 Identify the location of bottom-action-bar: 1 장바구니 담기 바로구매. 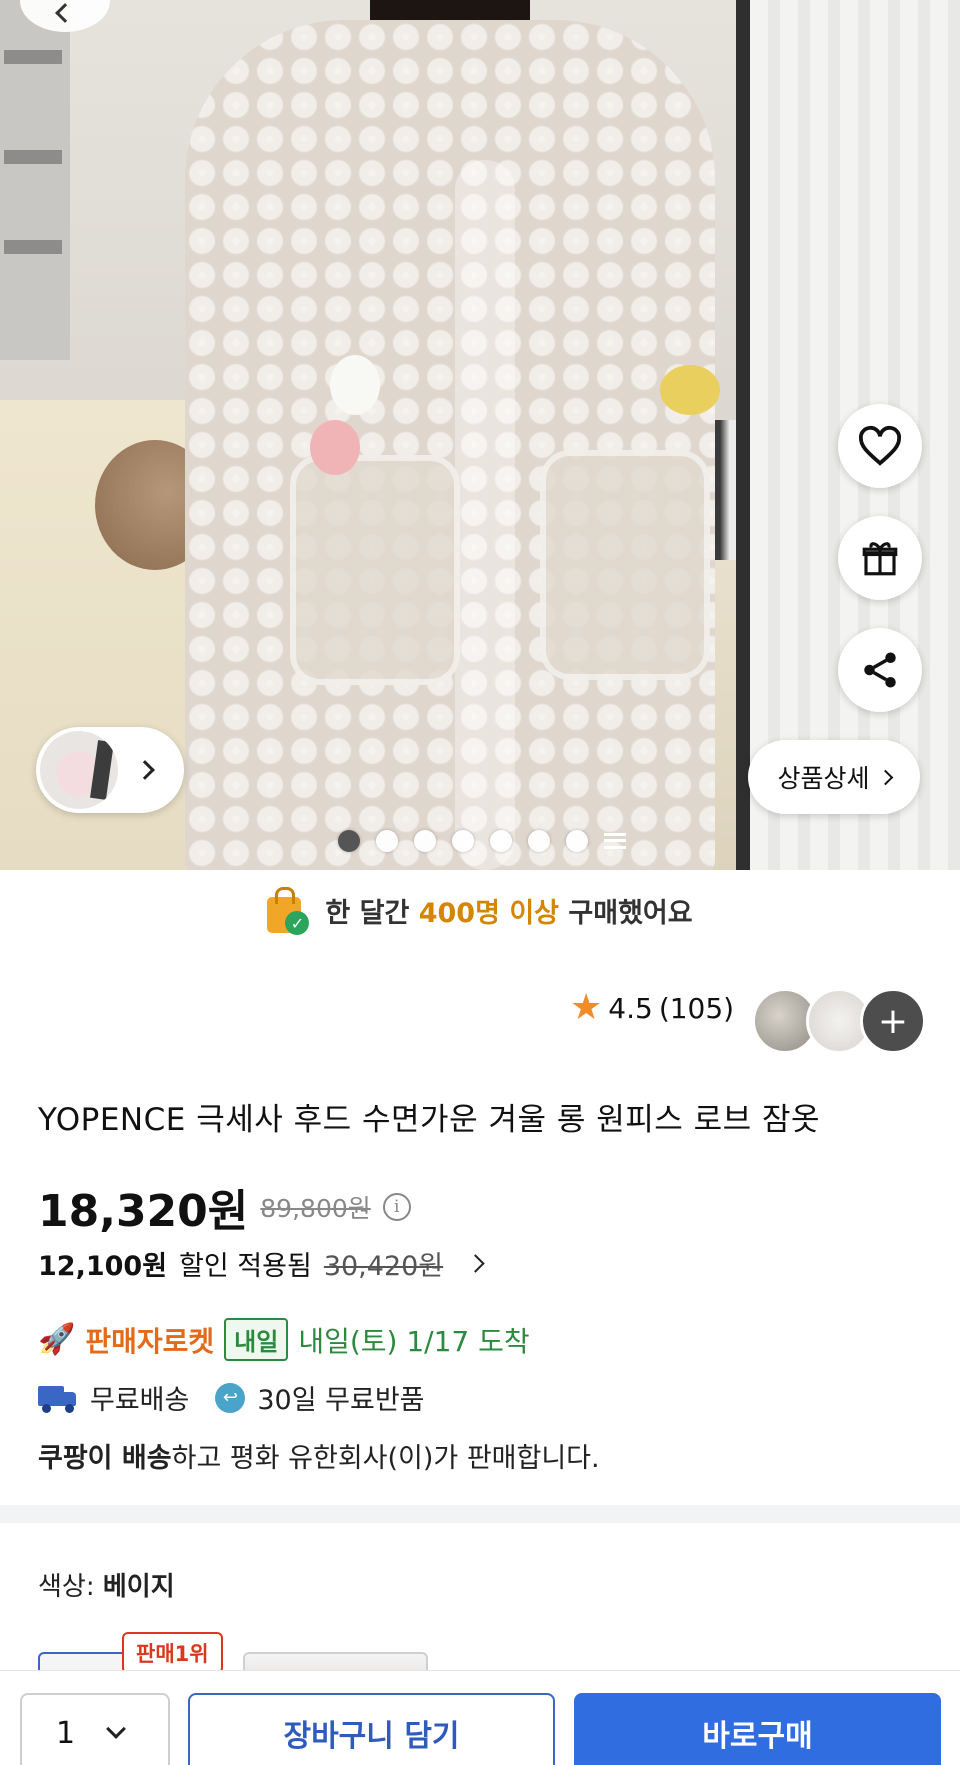
(480, 1717).